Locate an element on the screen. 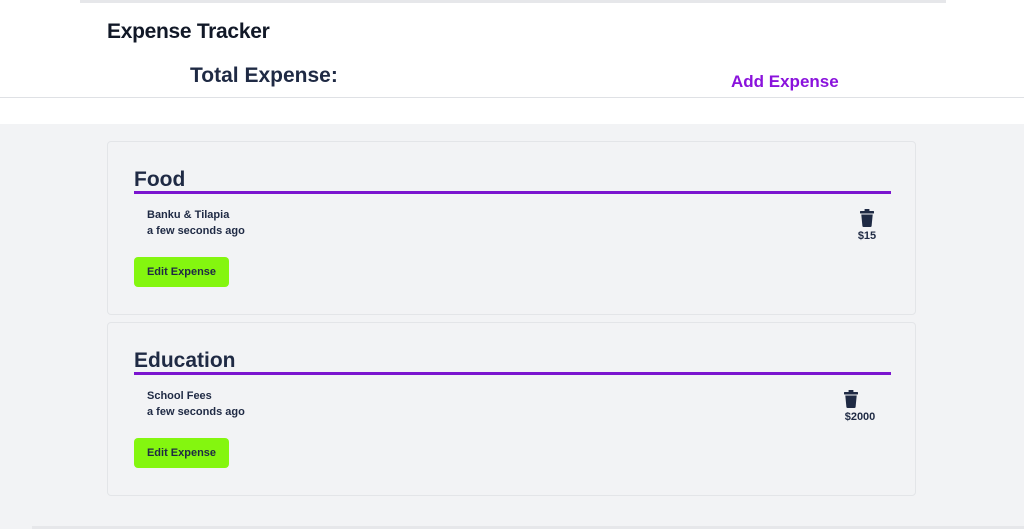  header-divider is located at coordinates (512, 97).